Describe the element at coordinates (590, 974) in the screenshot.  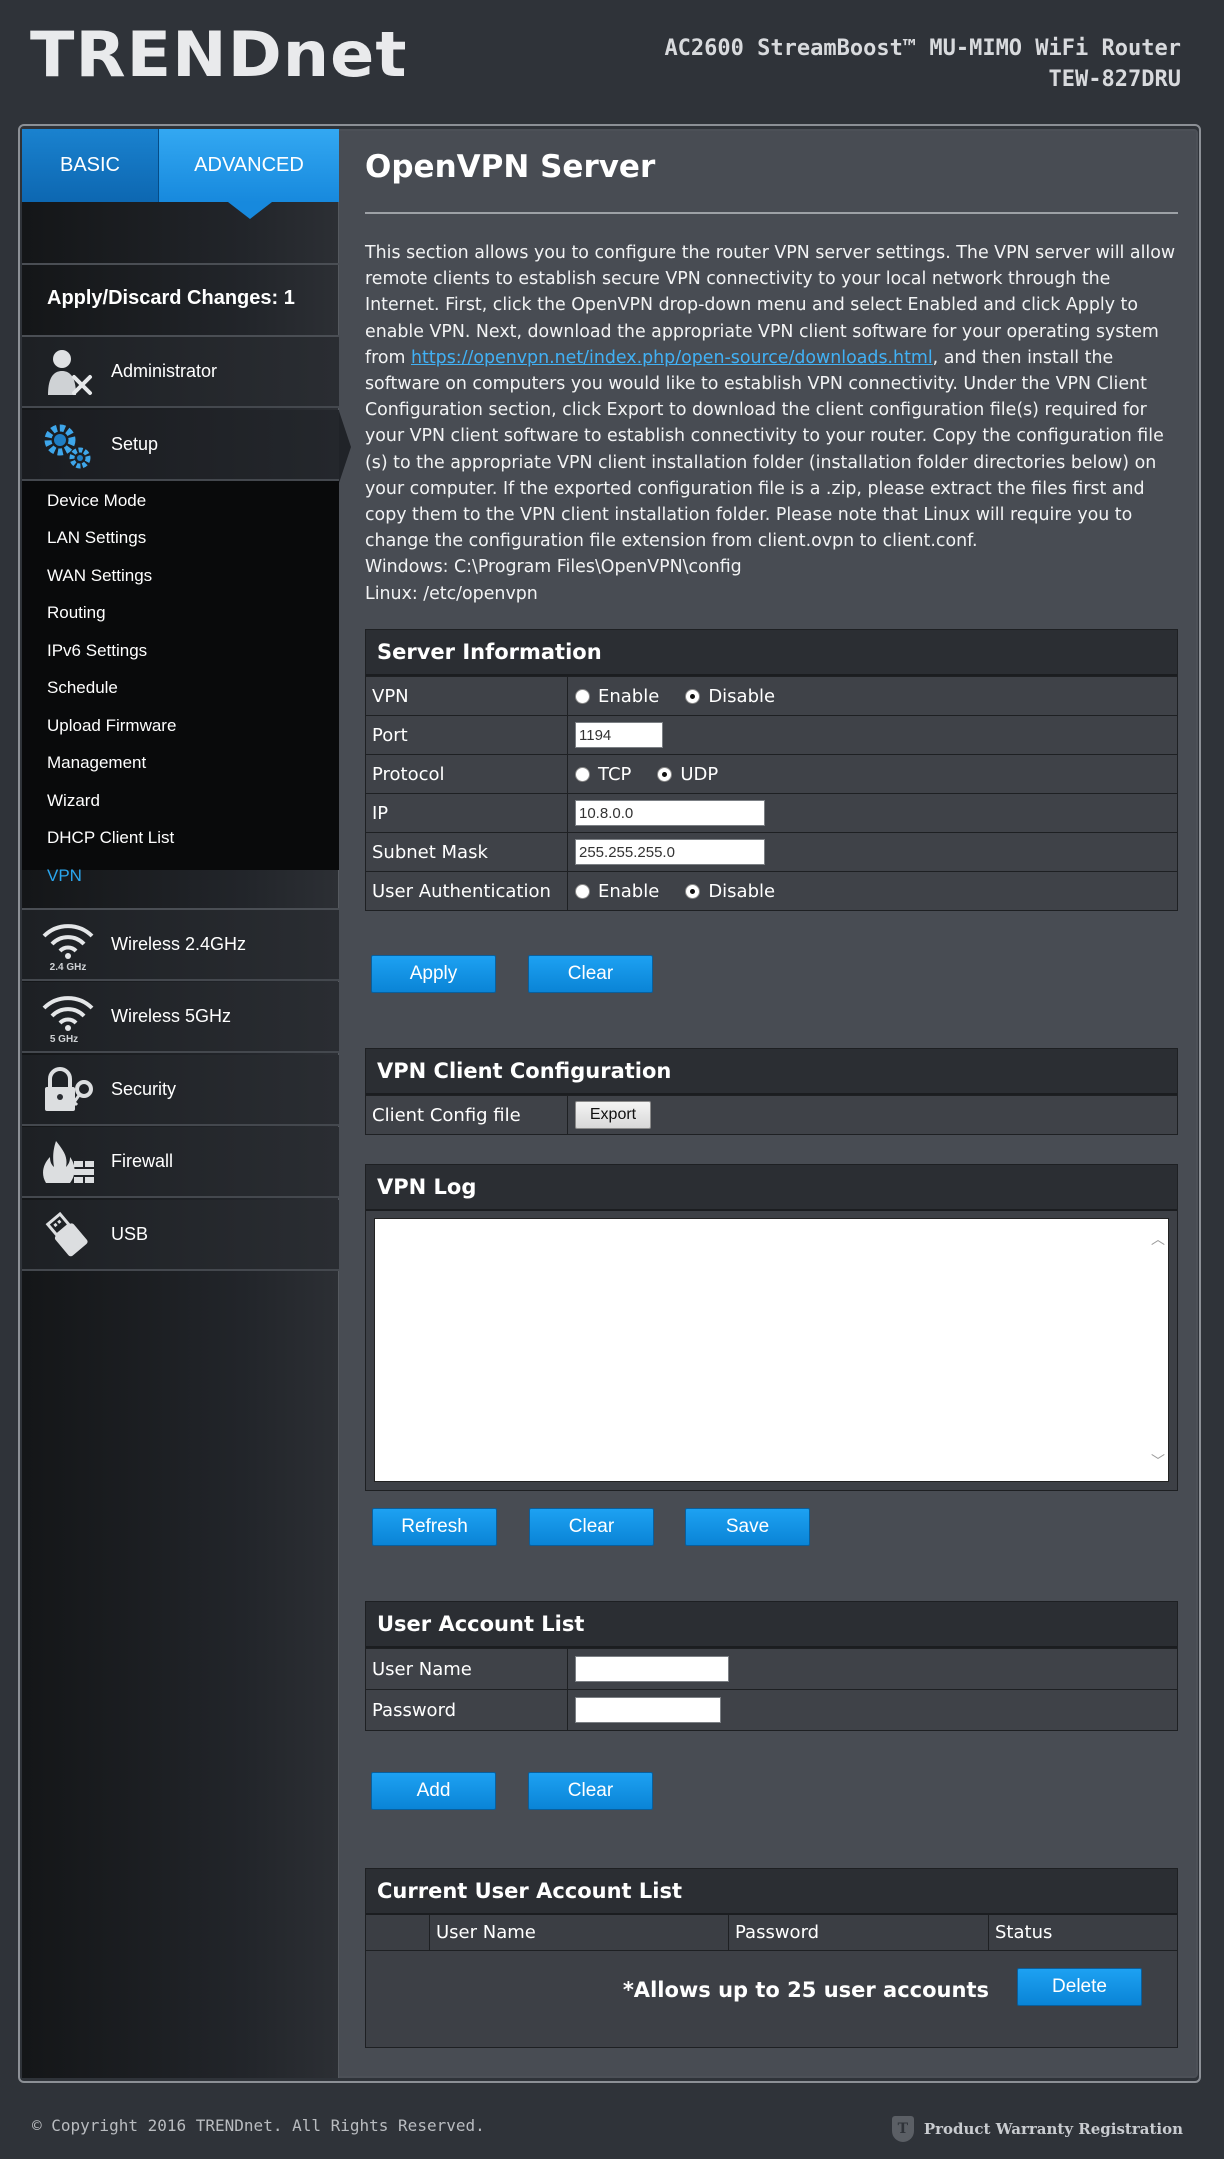
I see `server-clear-button: Clear` at that location.